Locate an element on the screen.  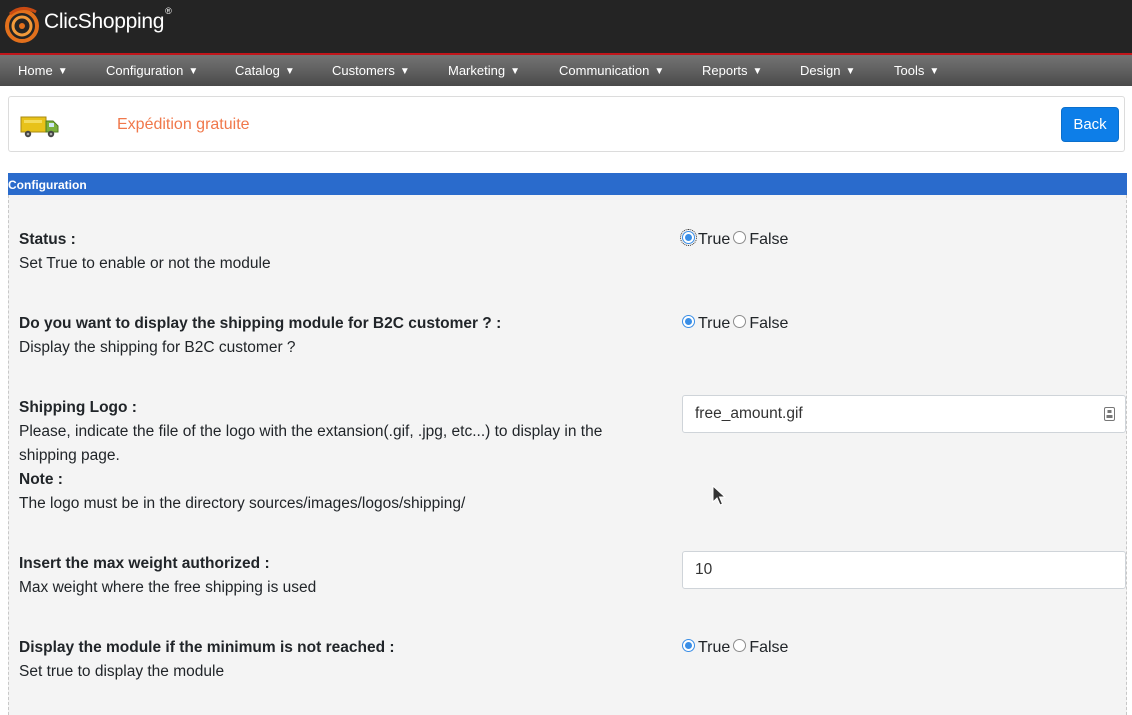
clicshopping-logo-icon is located at coordinates (22, 24).